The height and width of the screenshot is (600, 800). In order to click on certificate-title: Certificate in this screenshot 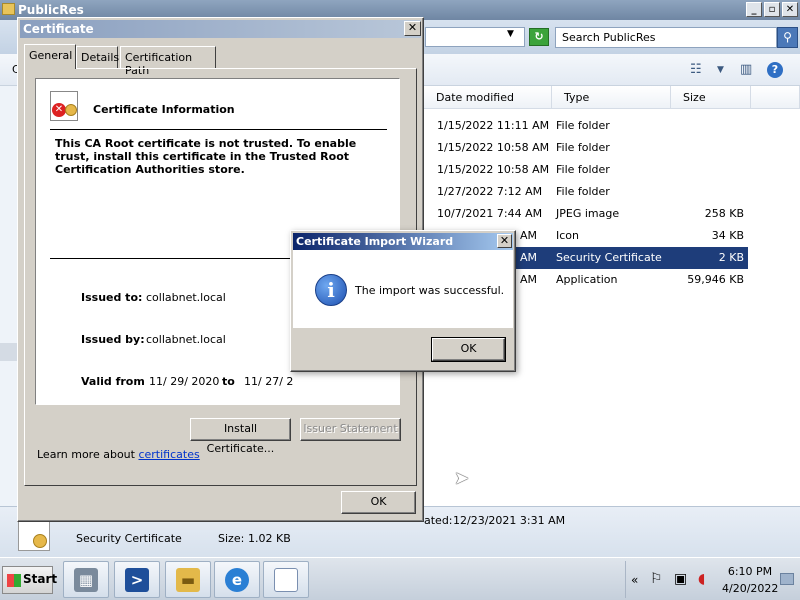, I will do `click(58, 29)`.